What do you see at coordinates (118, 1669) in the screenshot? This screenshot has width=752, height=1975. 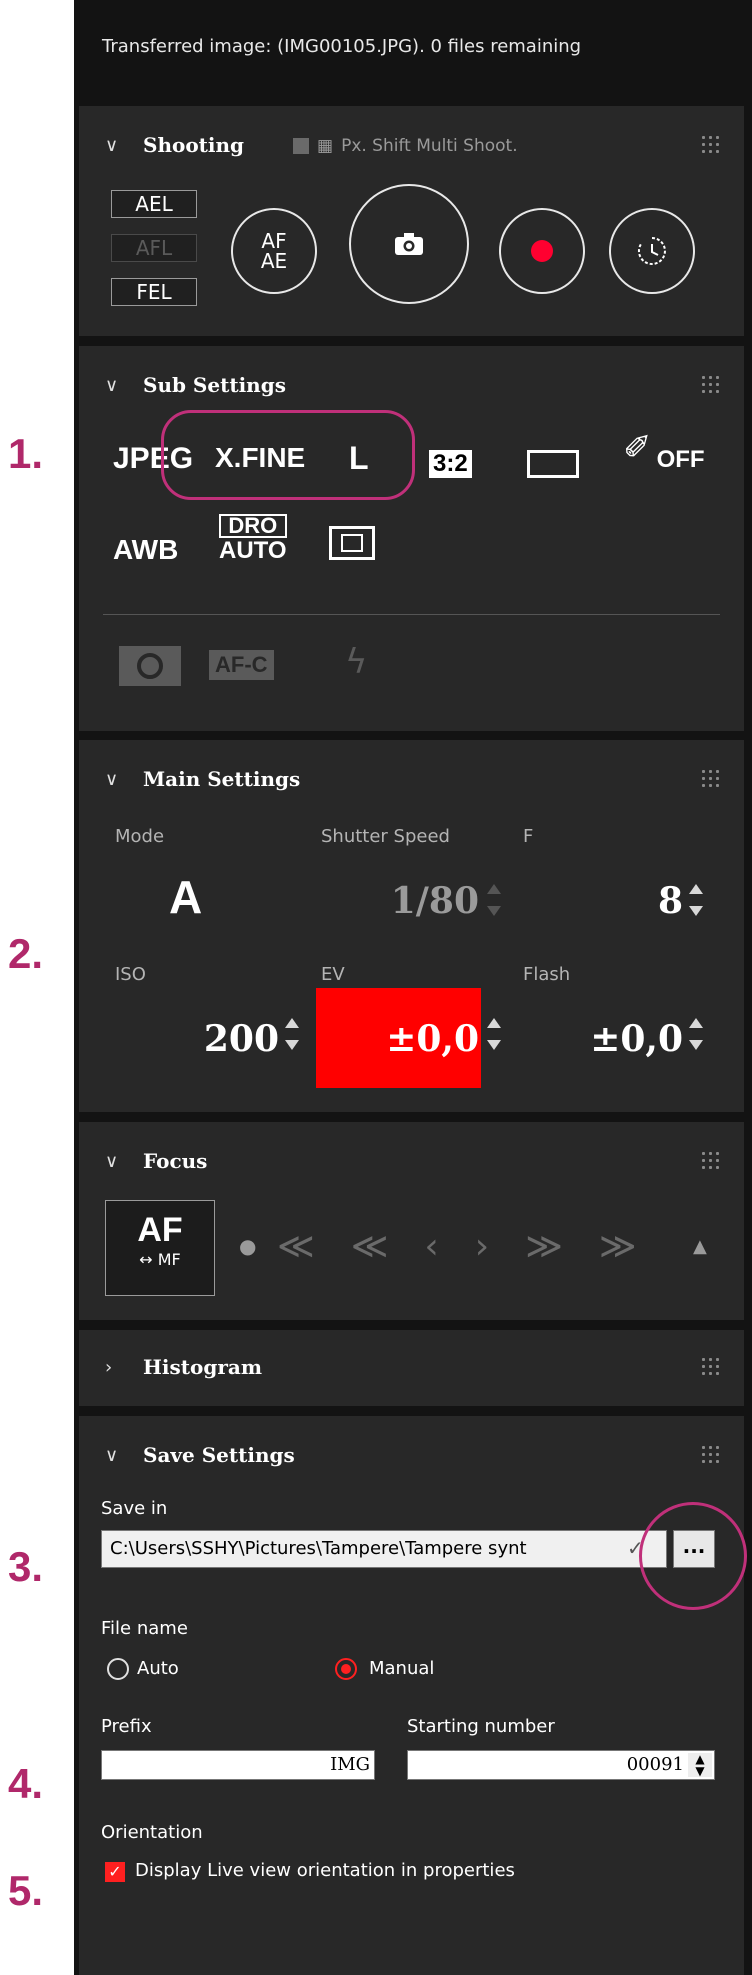 I see `auto-radio` at bounding box center [118, 1669].